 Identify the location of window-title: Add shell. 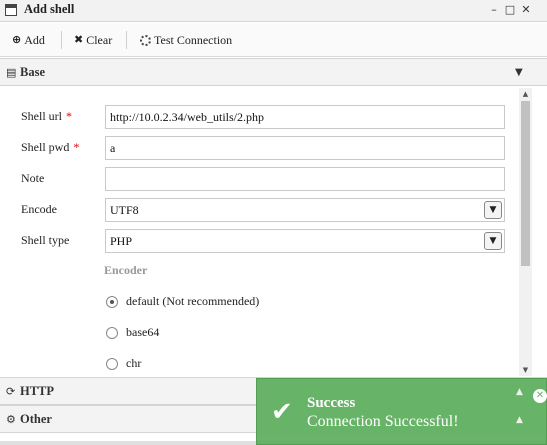
(49, 9).